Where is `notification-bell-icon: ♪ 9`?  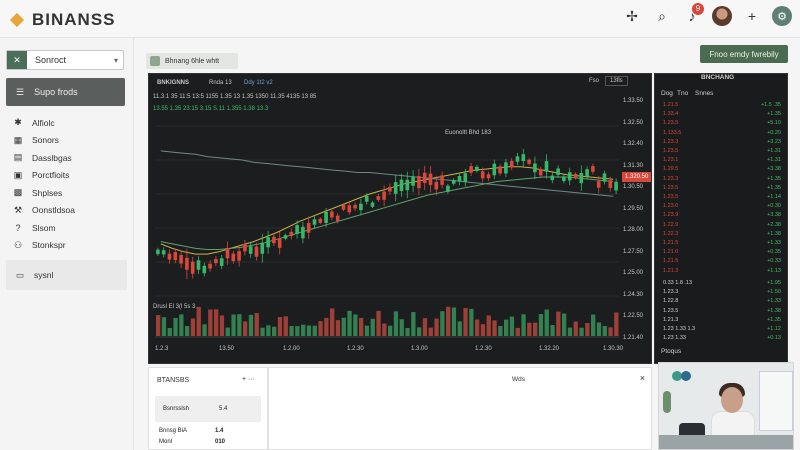
notification-bell-icon: ♪ 9 is located at coordinates (693, 14).